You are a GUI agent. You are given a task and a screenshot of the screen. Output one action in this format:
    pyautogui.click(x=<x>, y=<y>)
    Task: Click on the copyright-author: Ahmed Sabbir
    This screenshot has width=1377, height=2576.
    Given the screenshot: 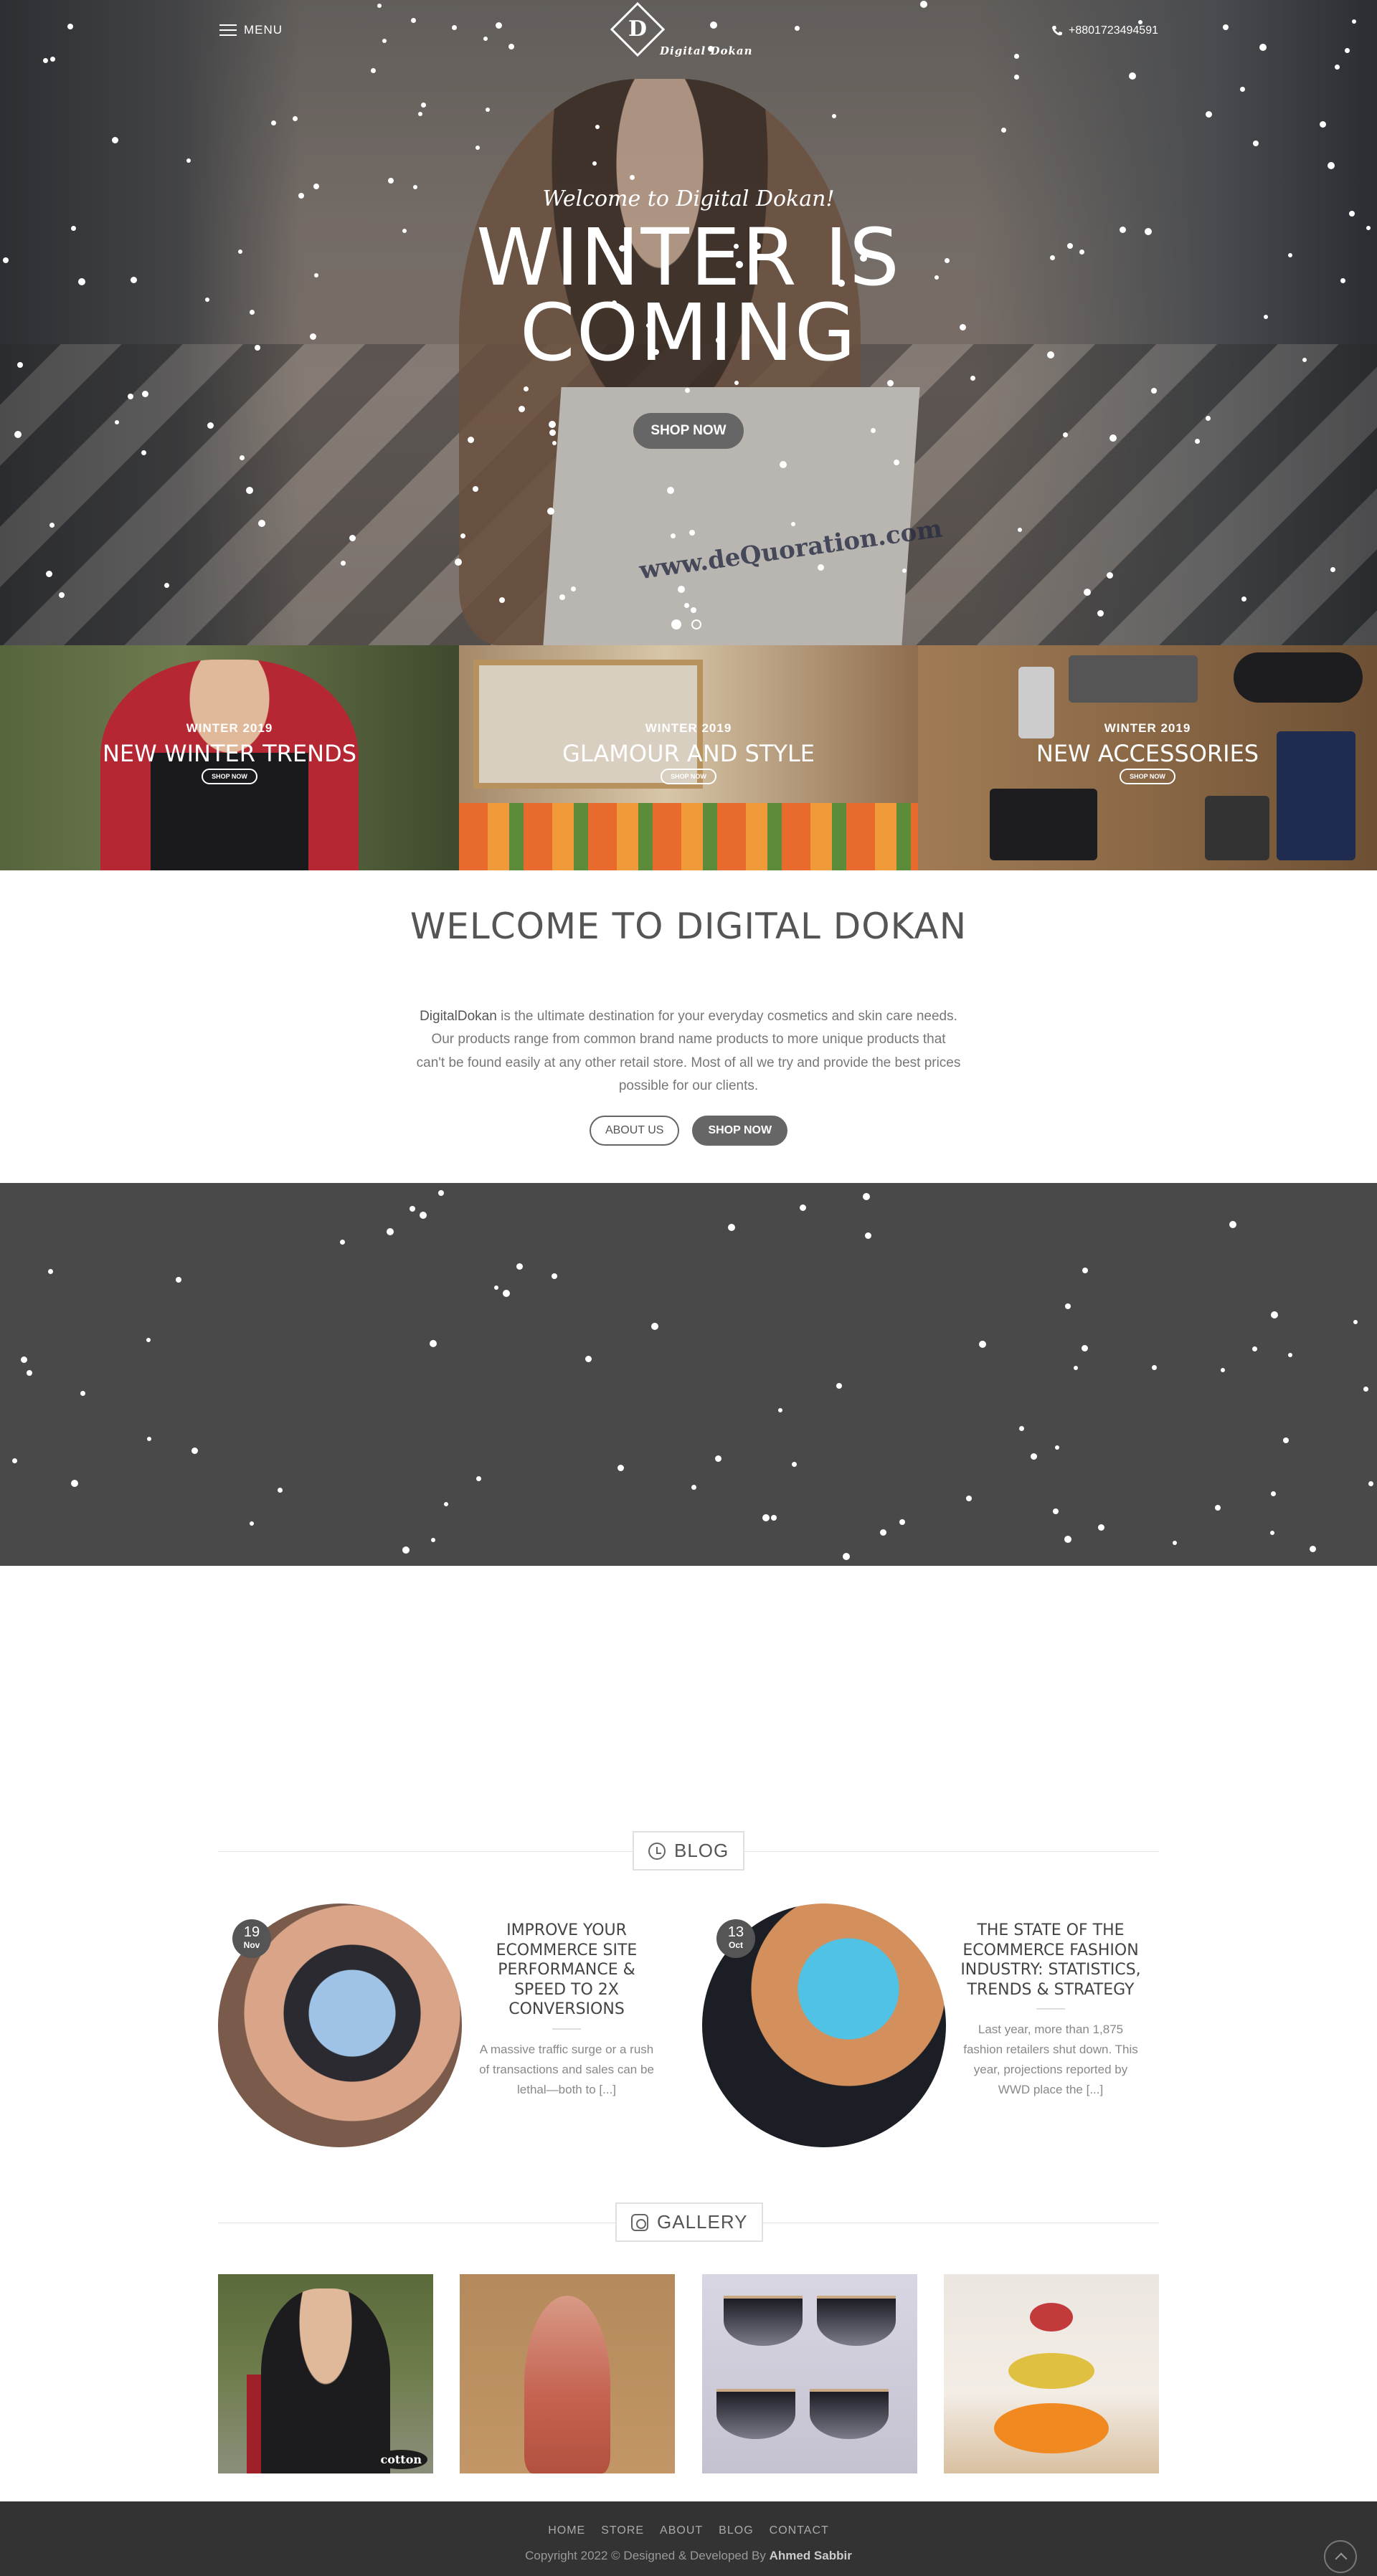 What is the action you would take?
    pyautogui.click(x=811, y=2555)
    